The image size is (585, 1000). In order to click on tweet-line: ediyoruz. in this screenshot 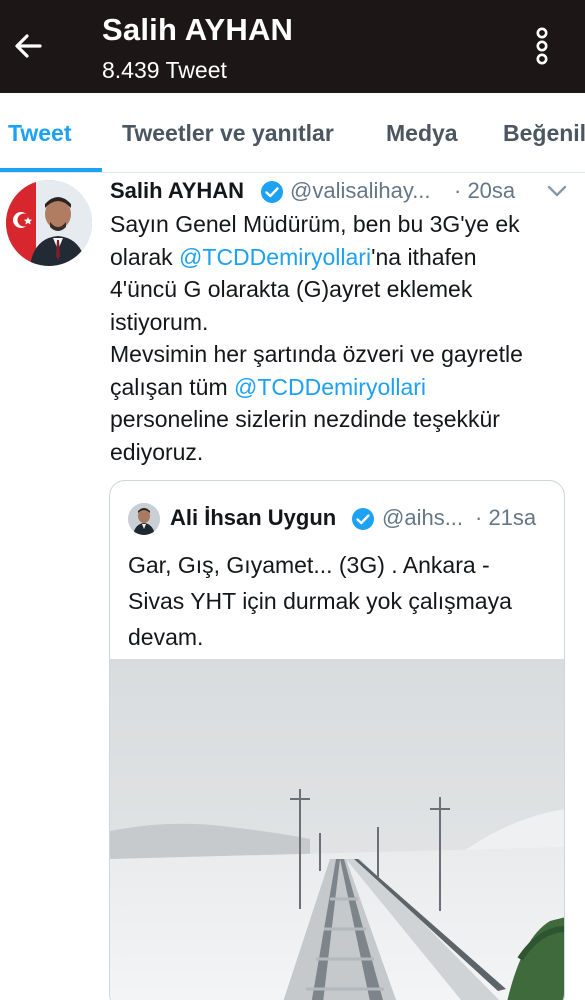, I will do `click(340, 452)`.